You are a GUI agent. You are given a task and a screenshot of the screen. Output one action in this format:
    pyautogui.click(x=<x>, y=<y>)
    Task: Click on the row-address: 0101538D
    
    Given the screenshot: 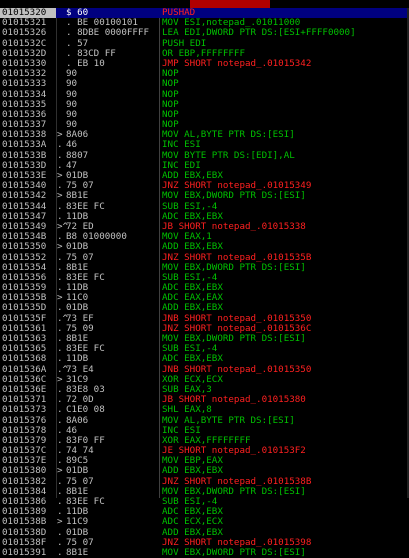 What is the action you would take?
    pyautogui.click(x=24, y=532)
    